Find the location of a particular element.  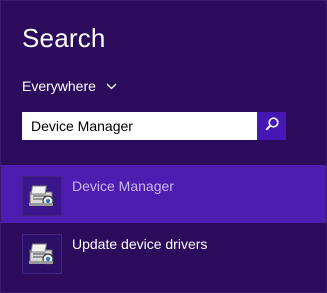

search-icon is located at coordinates (272, 126).